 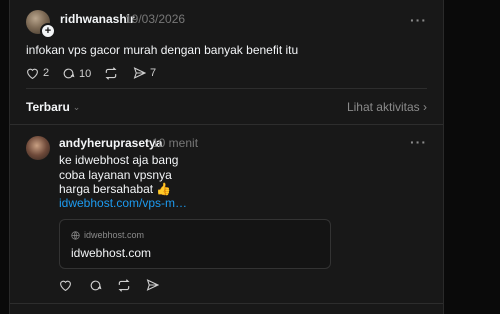 What do you see at coordinates (48, 107) in the screenshot?
I see `sort-label: Terbaru` at bounding box center [48, 107].